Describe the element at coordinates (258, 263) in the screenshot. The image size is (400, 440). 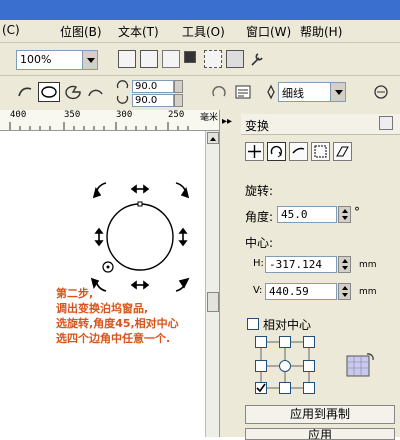
I see `center-h-label: H:` at that location.